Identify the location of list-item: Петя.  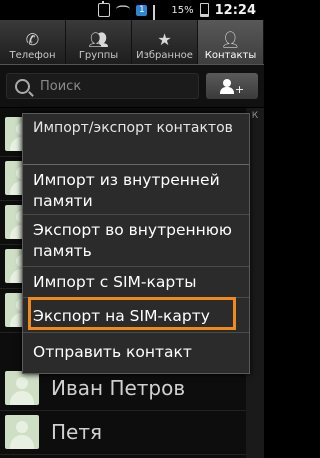
(123, 432).